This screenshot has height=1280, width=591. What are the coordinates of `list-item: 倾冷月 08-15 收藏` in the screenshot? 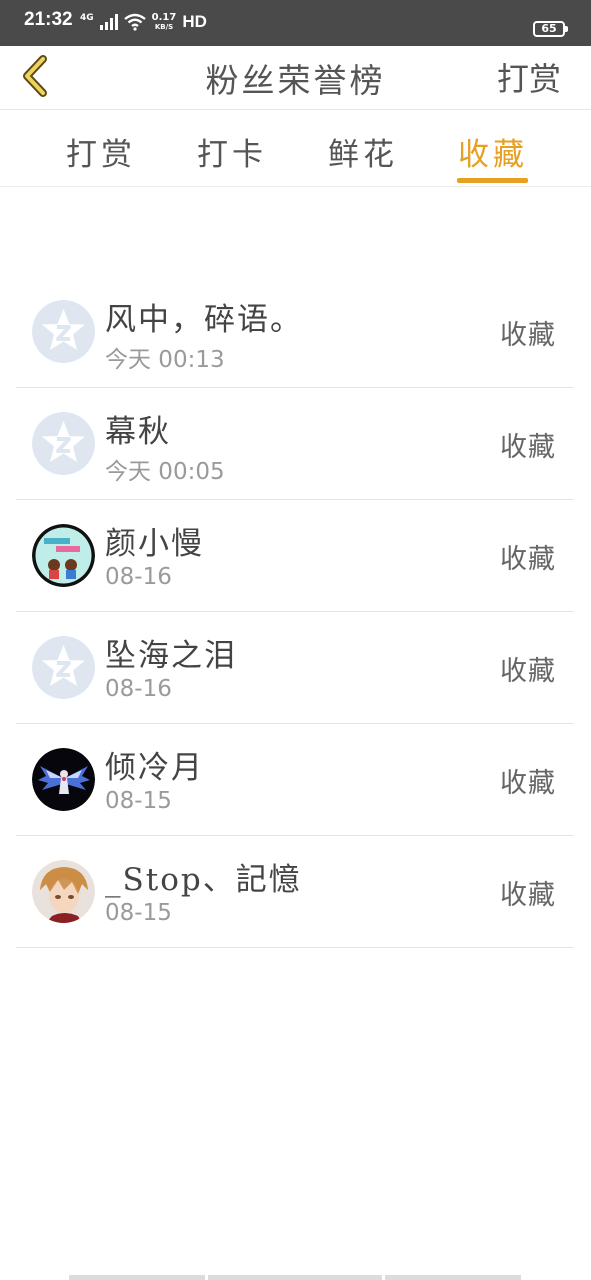 It's located at (295, 780).